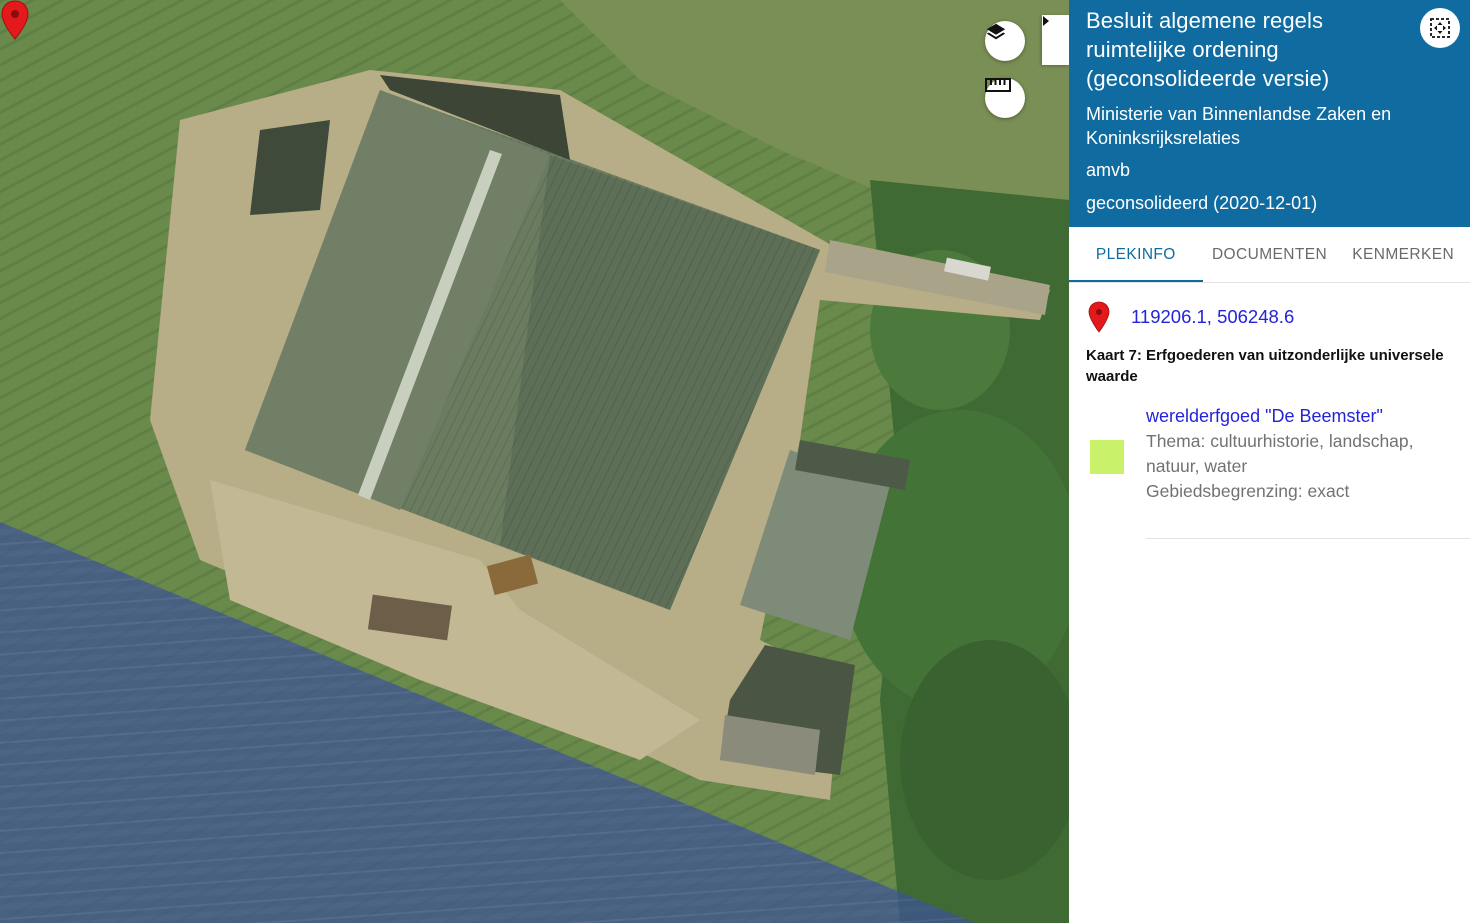 The height and width of the screenshot is (923, 1470). What do you see at coordinates (1055, 40) in the screenshot?
I see `panel-toggle-button` at bounding box center [1055, 40].